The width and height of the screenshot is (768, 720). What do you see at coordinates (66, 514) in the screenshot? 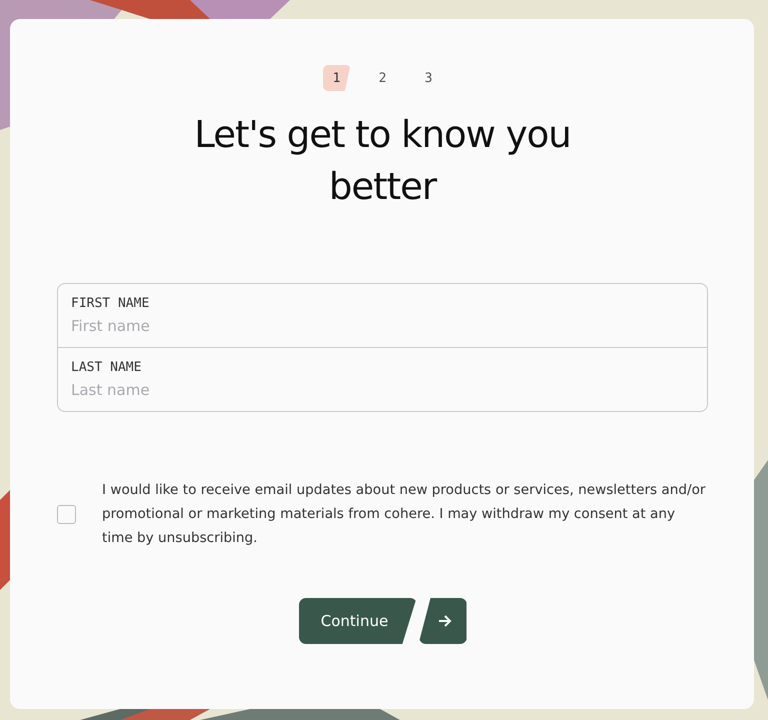
I see `checkbox` at bounding box center [66, 514].